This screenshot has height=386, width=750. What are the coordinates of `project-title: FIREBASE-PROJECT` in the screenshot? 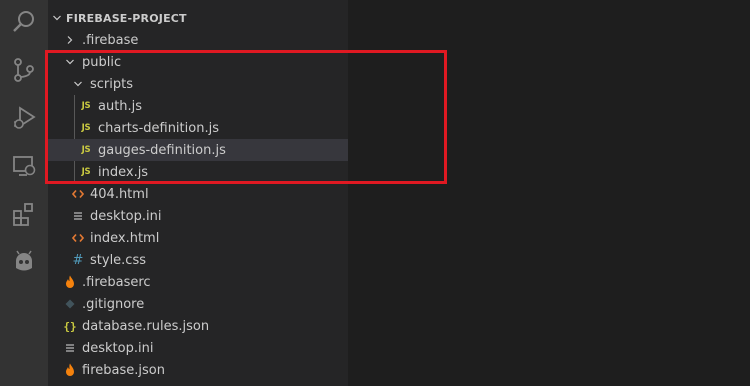 It's located at (126, 18).